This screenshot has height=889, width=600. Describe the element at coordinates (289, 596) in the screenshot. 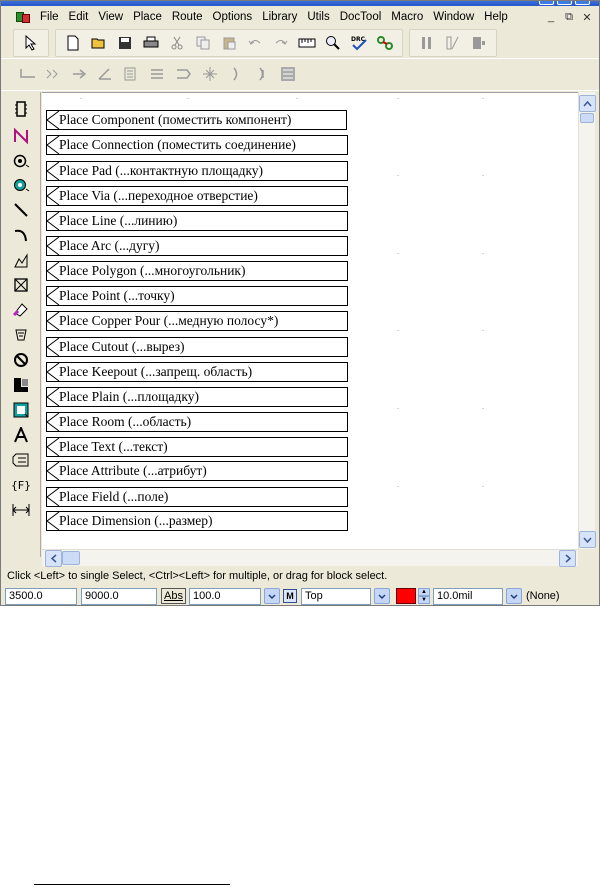

I see `m-button: M` at that location.